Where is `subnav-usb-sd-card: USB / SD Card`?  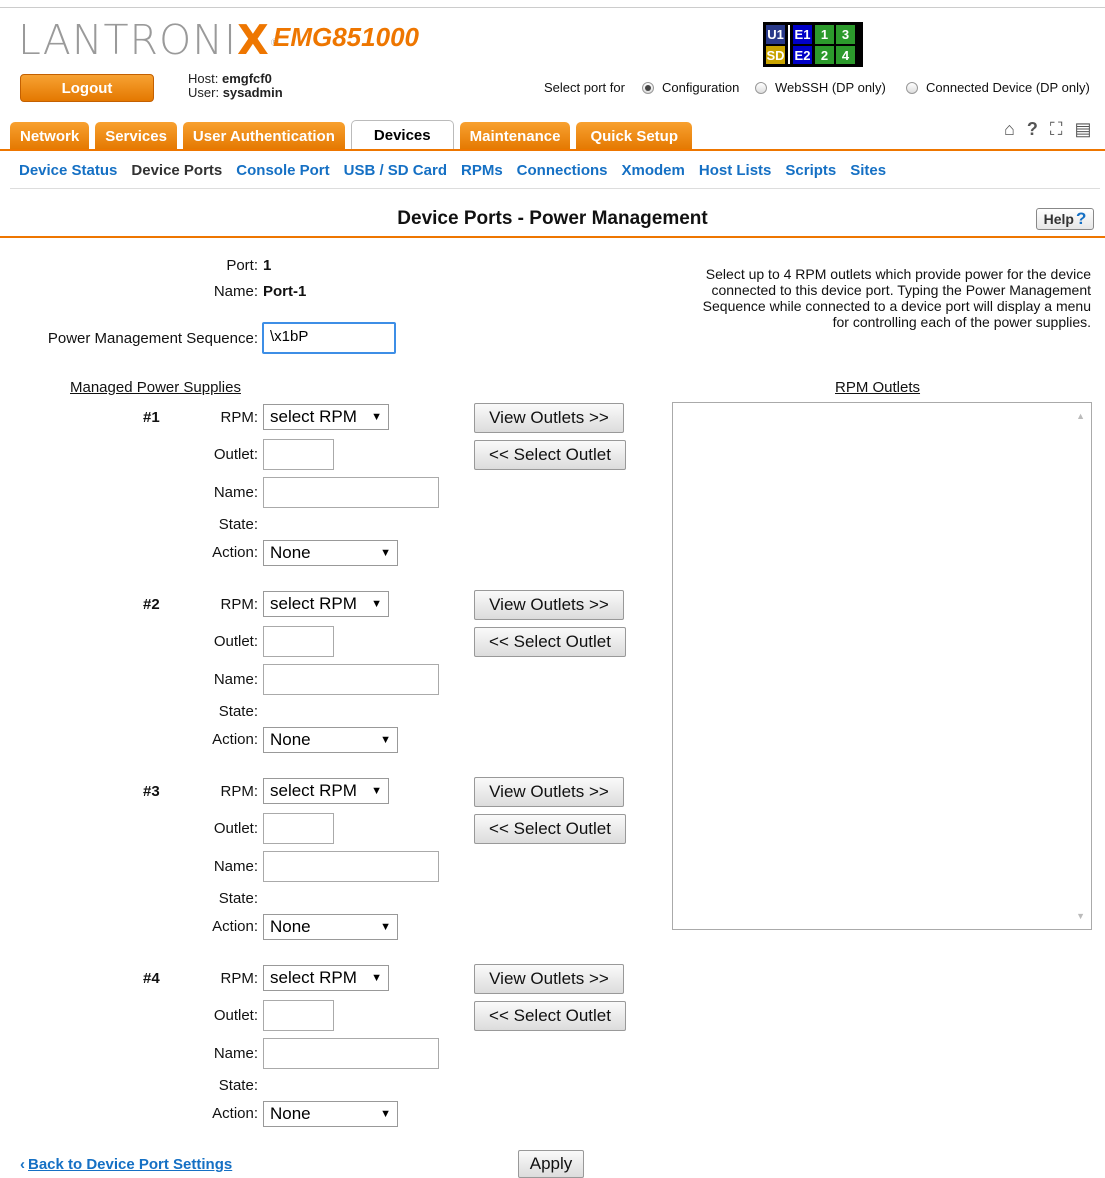
subnav-usb-sd-card: USB / SD Card is located at coordinates (395, 170).